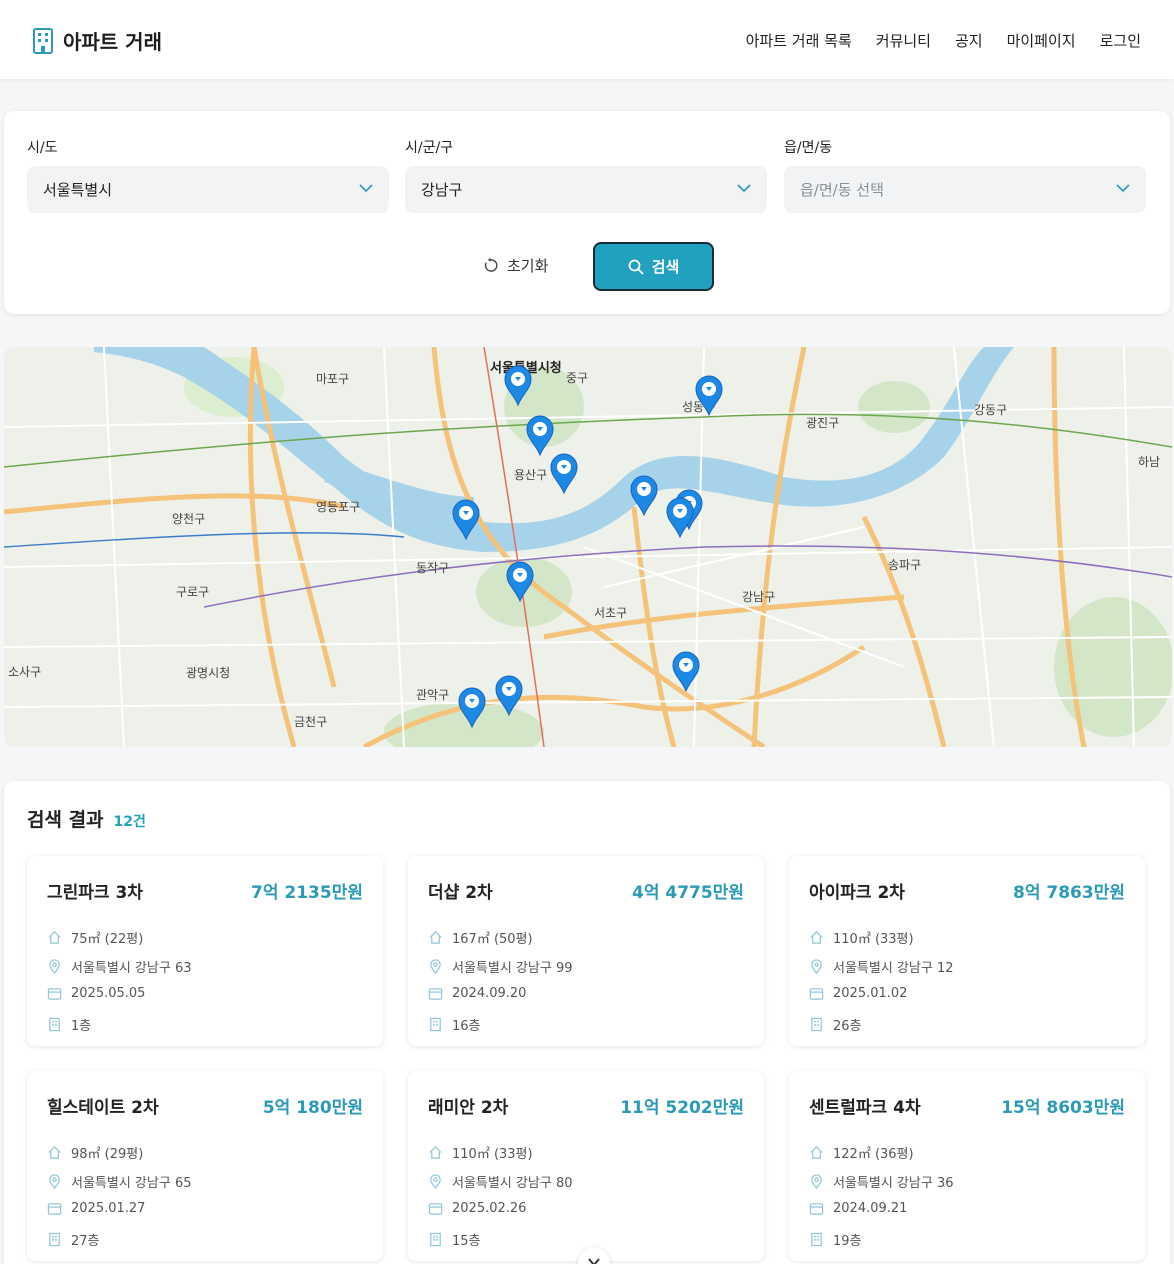 This screenshot has height=1264, width=1174. I want to click on reset-button: 초기화, so click(515, 265).